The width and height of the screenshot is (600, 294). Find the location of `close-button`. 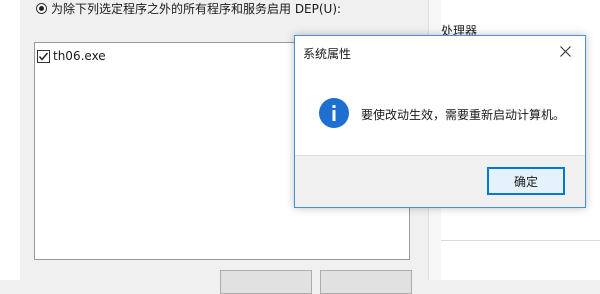

close-button is located at coordinates (565, 51).